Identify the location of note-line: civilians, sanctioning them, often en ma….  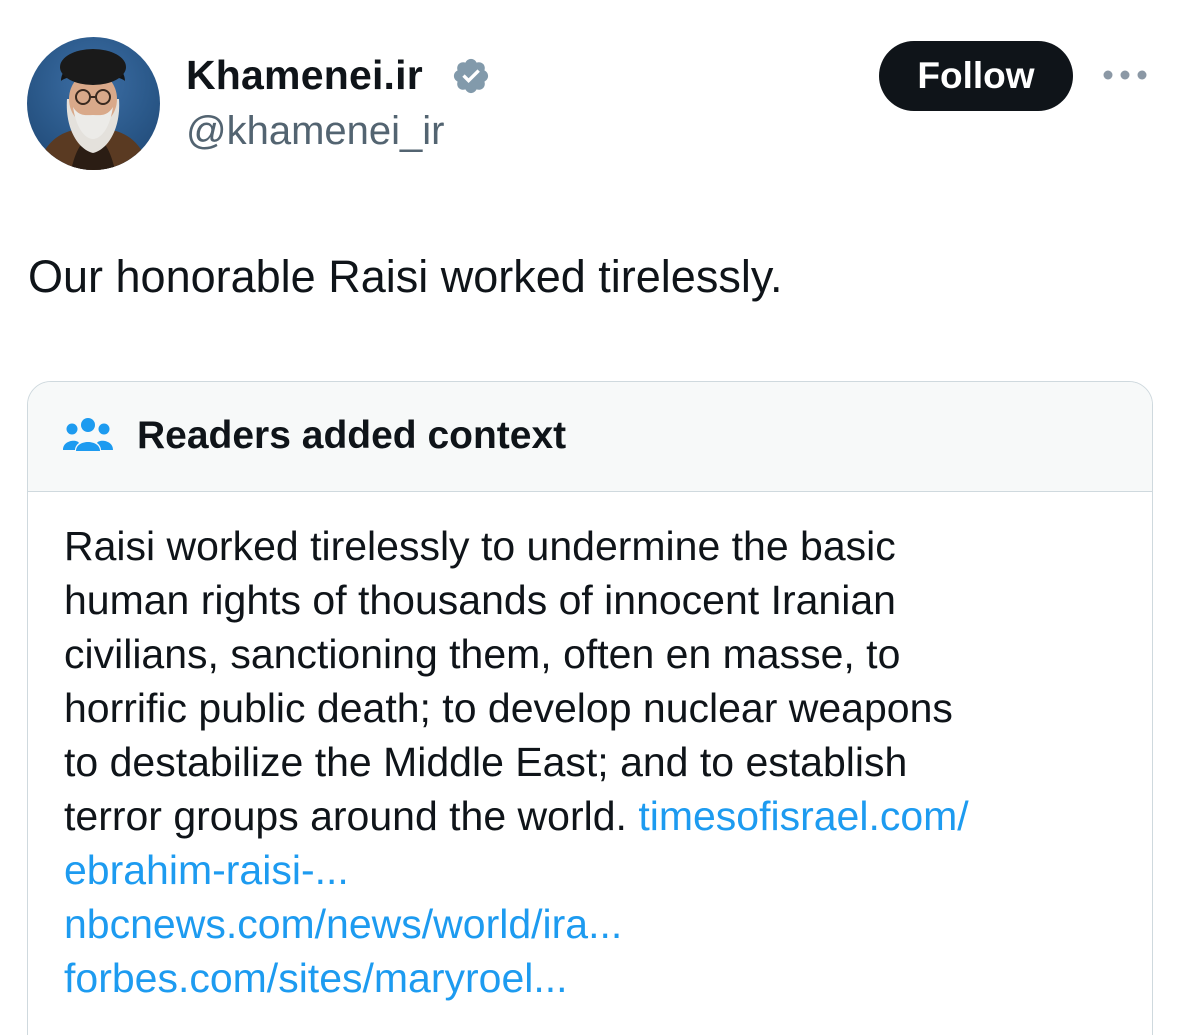
(482, 654).